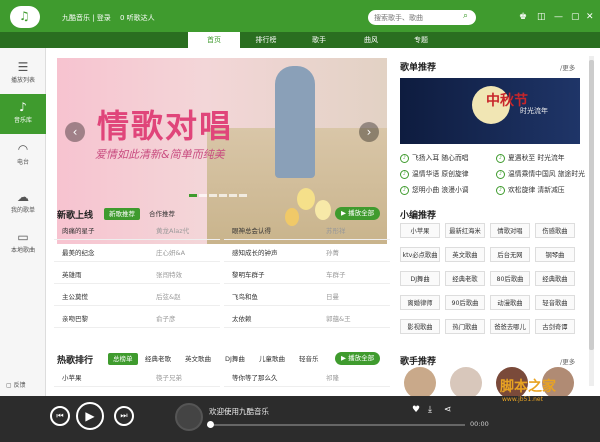 This screenshot has width=600, height=442. I want to click on table-row: 小苹果 筷子兄弟, so click(137, 378).